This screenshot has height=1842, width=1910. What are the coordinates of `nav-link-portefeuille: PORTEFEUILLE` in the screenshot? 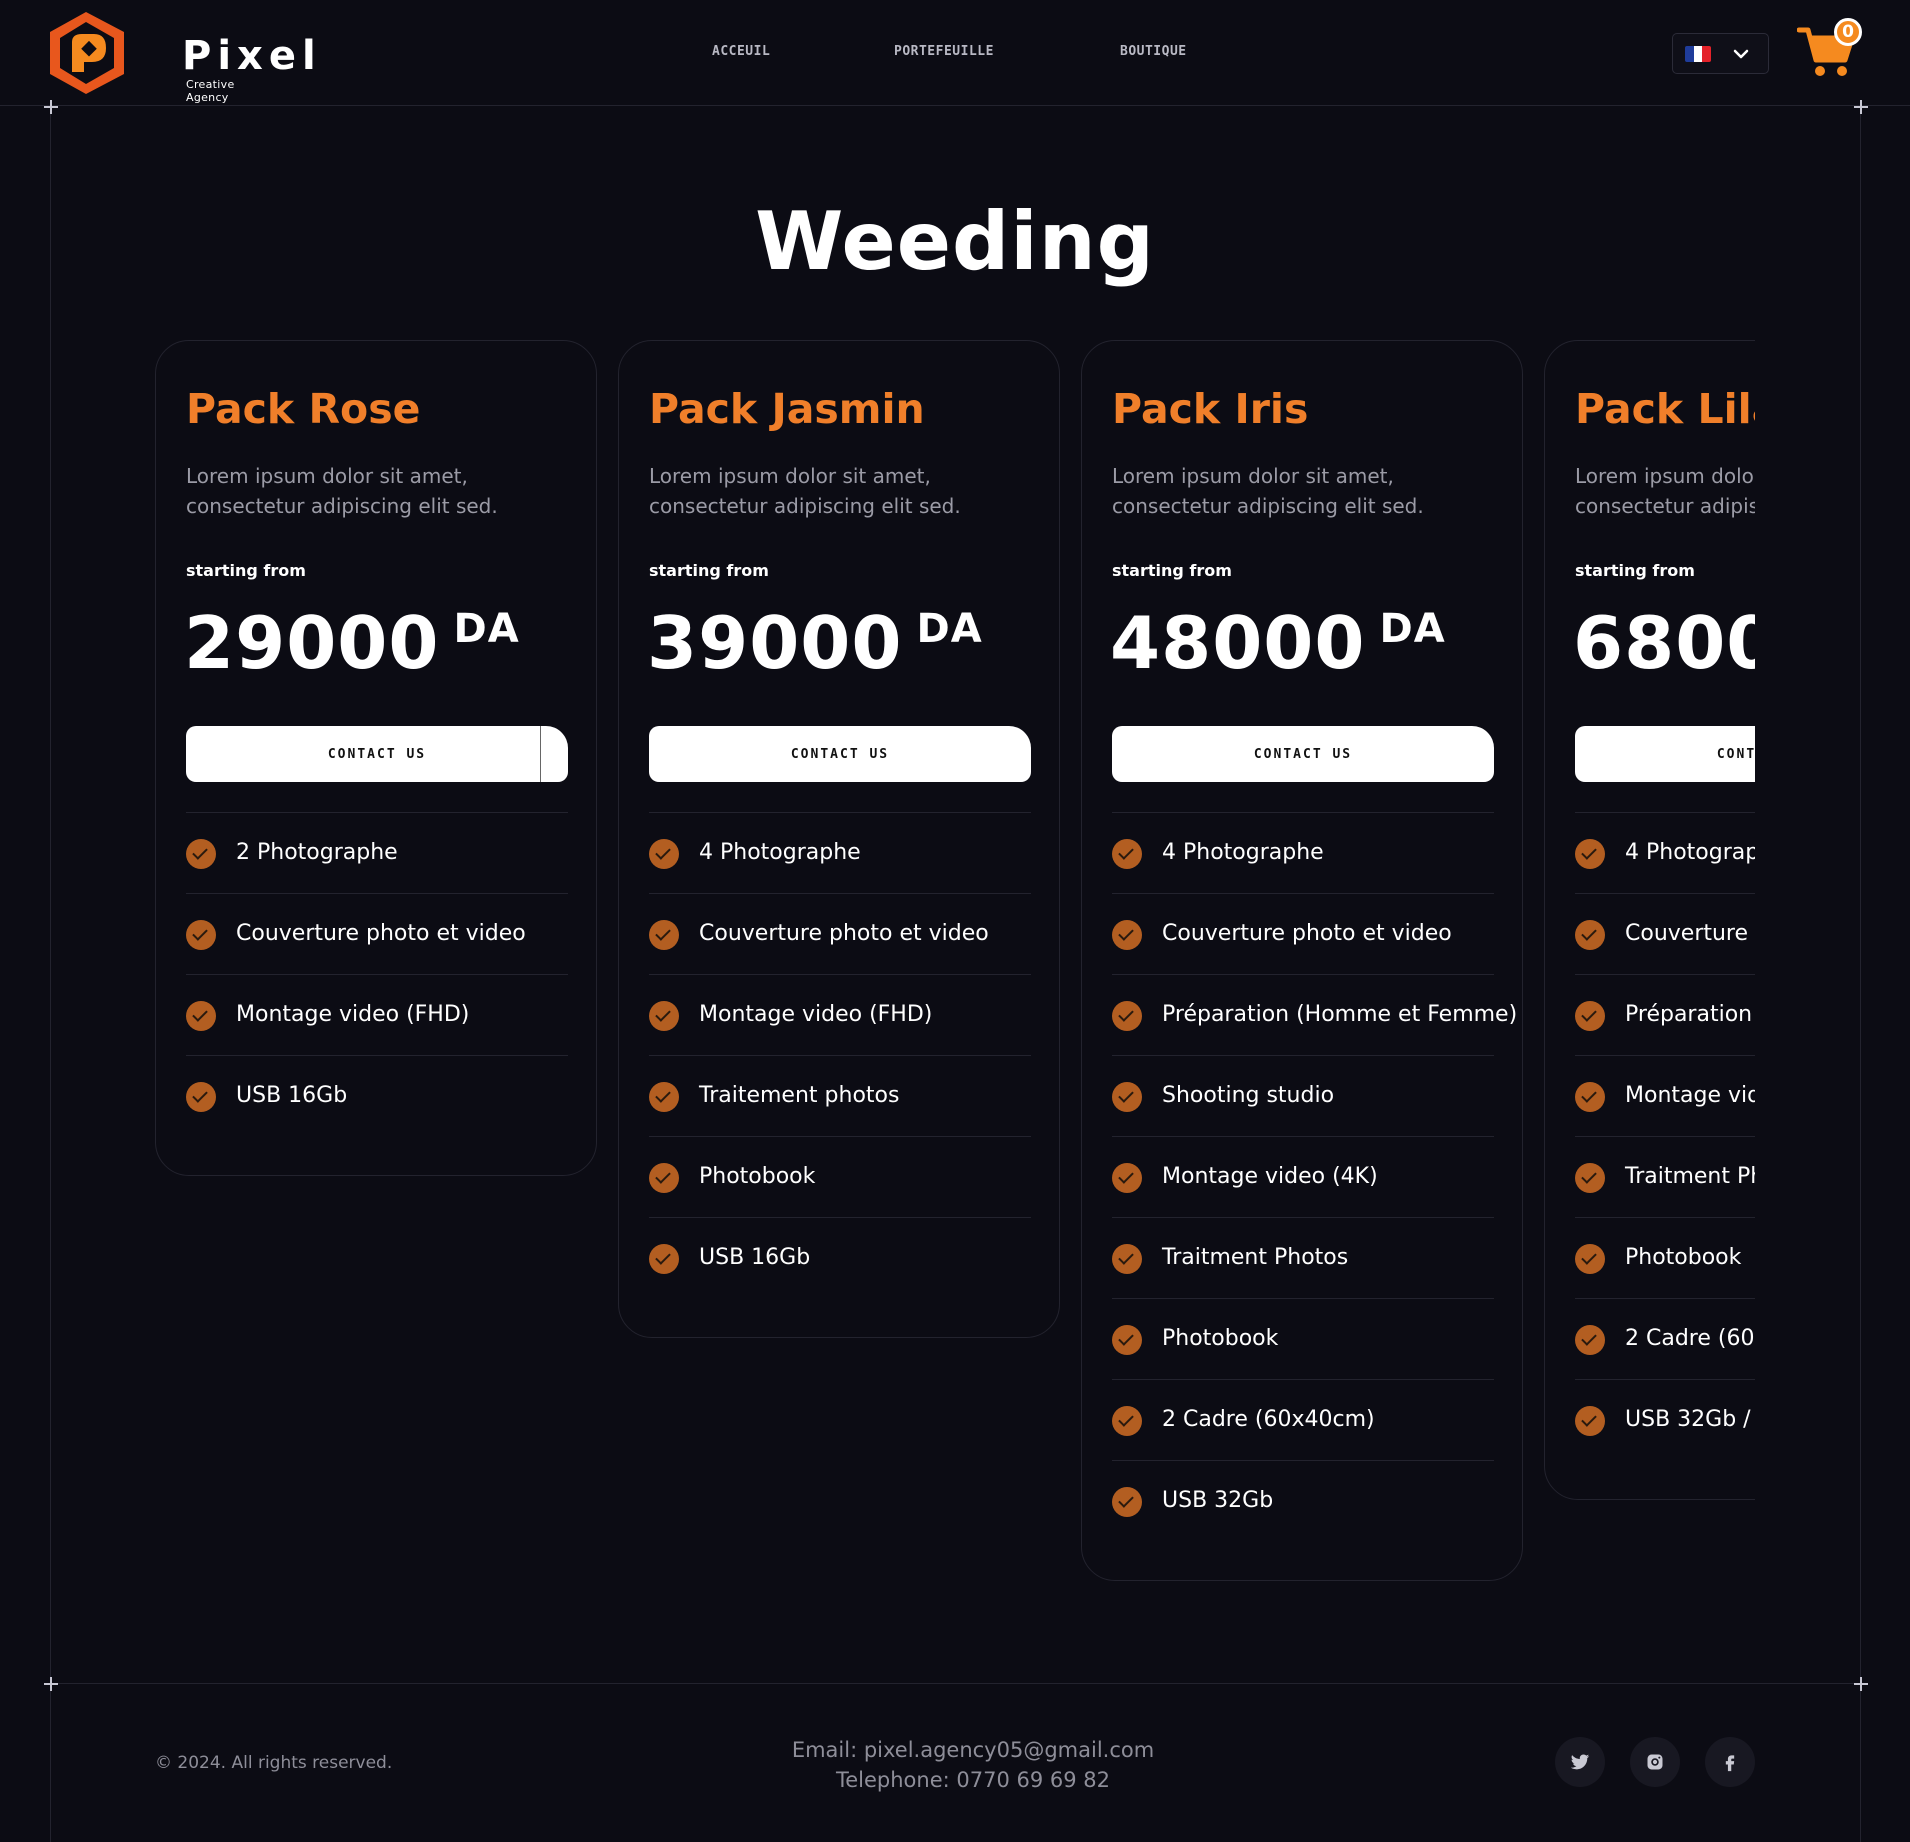 It's located at (944, 51).